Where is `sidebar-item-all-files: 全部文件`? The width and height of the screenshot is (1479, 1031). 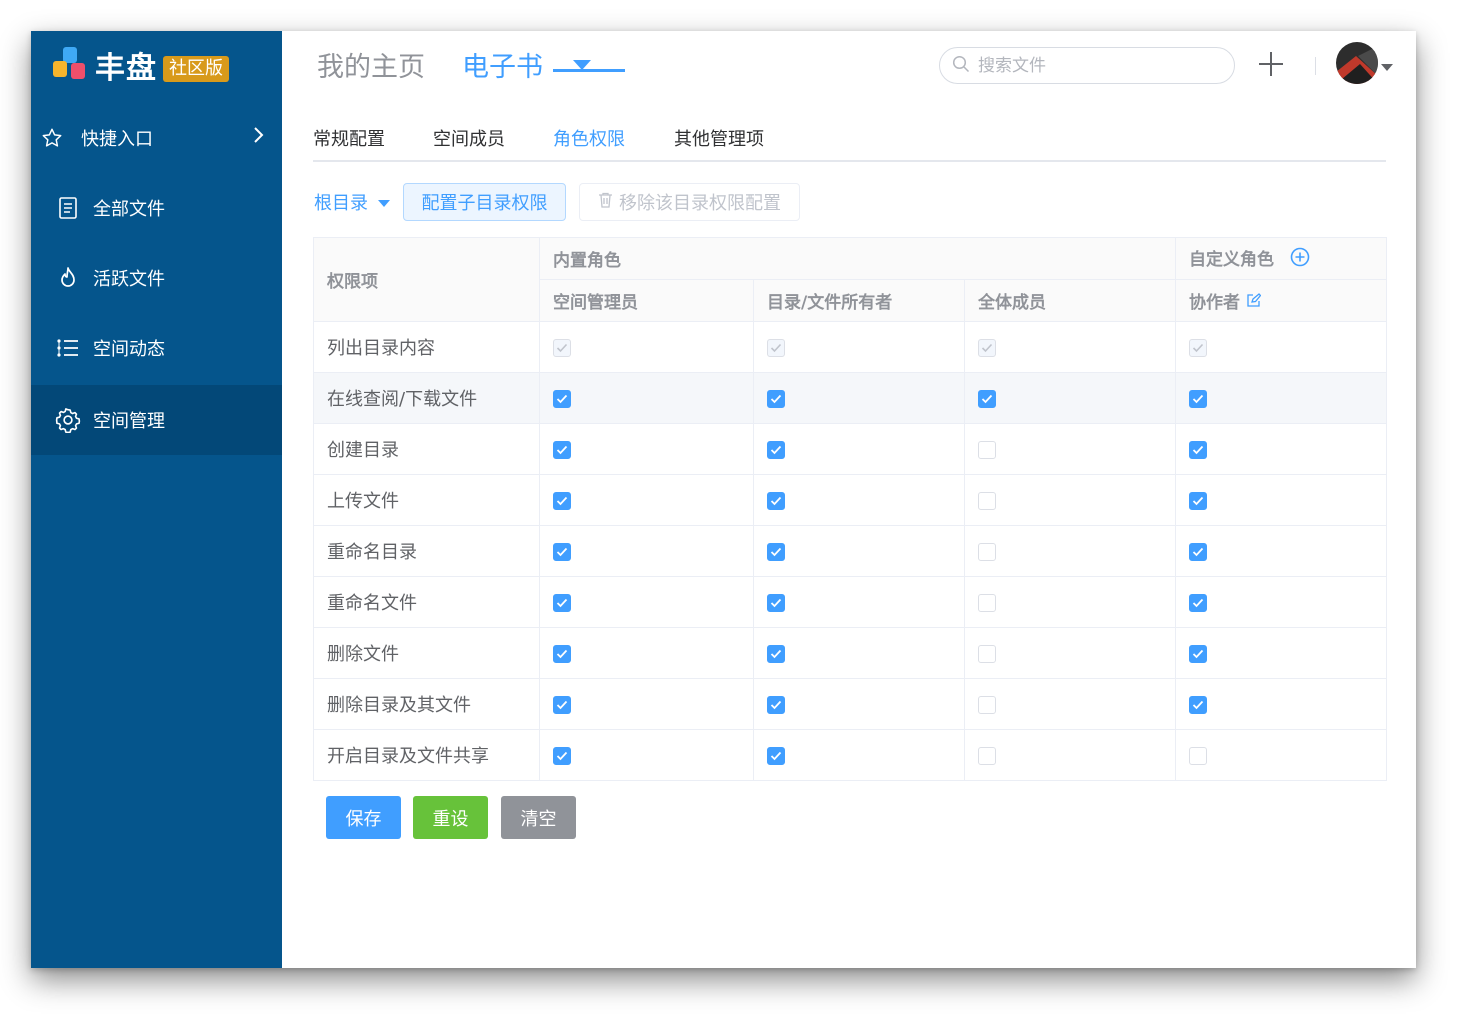
sidebar-item-all-files: 全部文件 is located at coordinates (156, 208).